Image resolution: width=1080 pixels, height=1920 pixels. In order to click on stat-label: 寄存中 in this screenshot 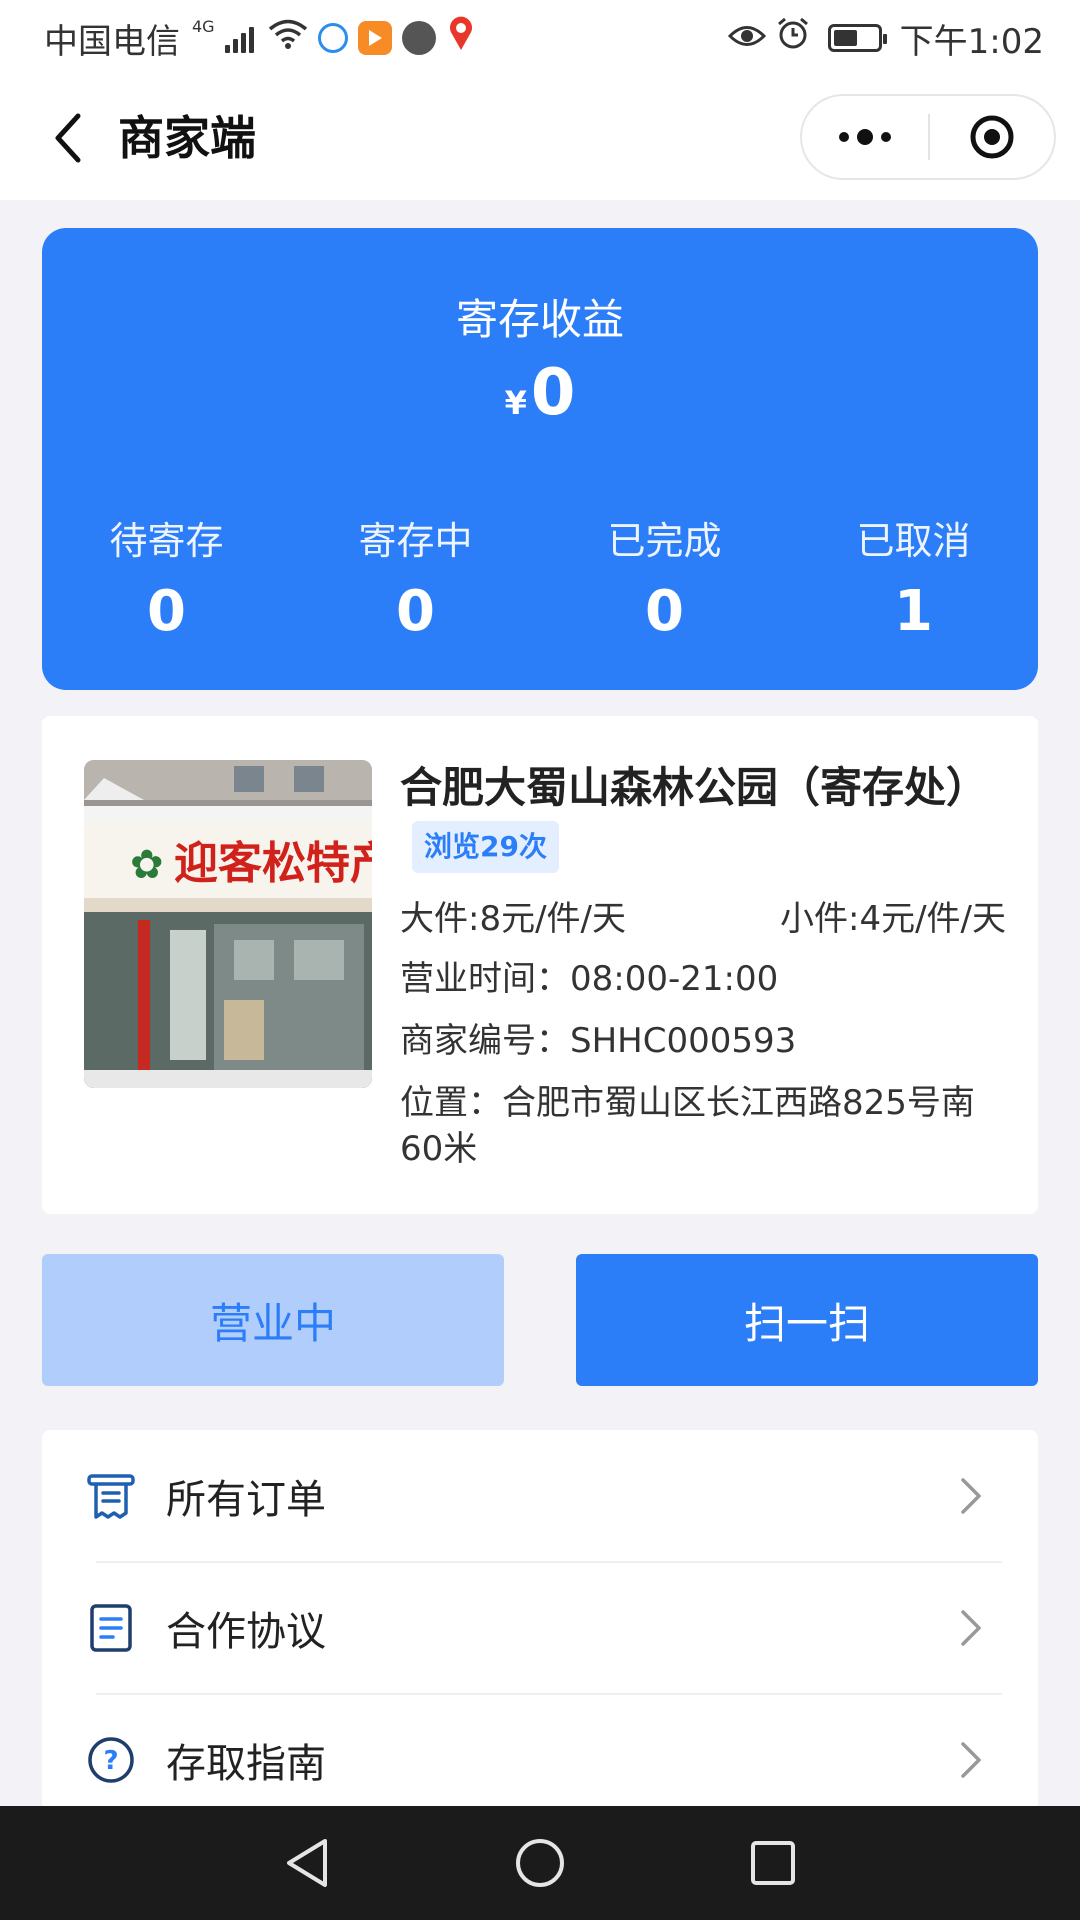, I will do `click(415, 541)`.